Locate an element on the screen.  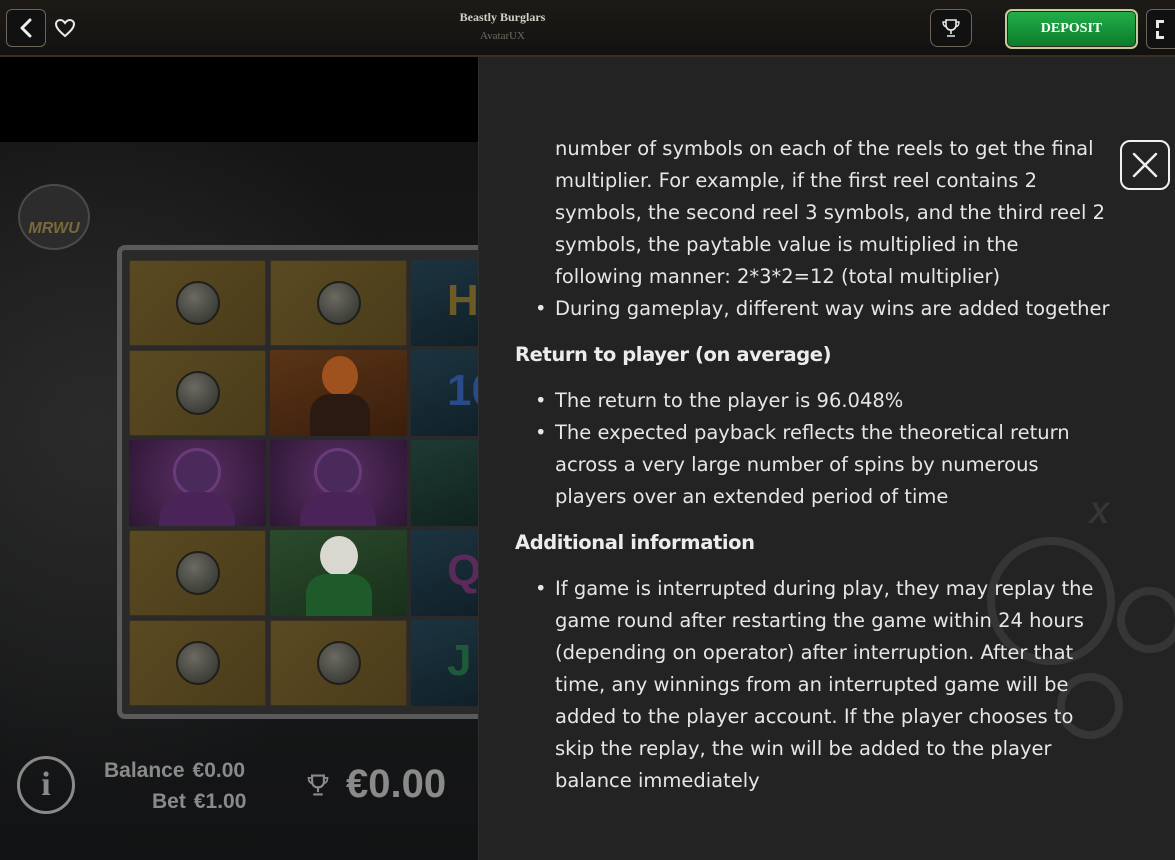
balance-value: €0.00 is located at coordinates (219, 770).